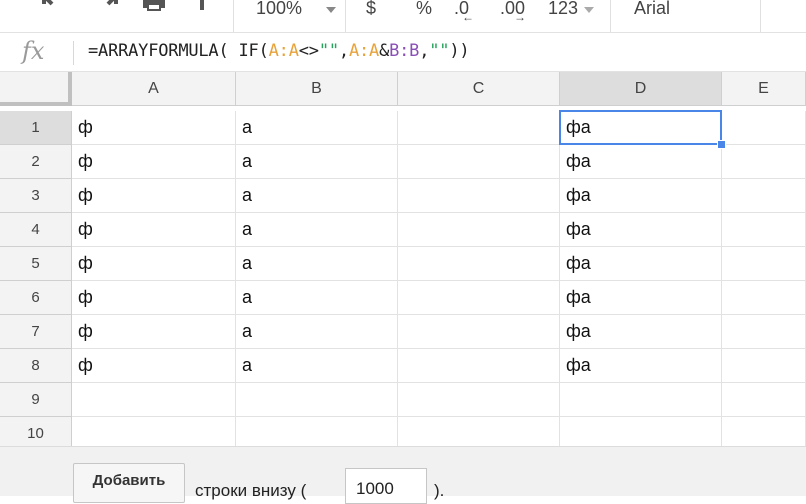 Image resolution: width=806 pixels, height=504 pixels. I want to click on cell-c3, so click(479, 196).